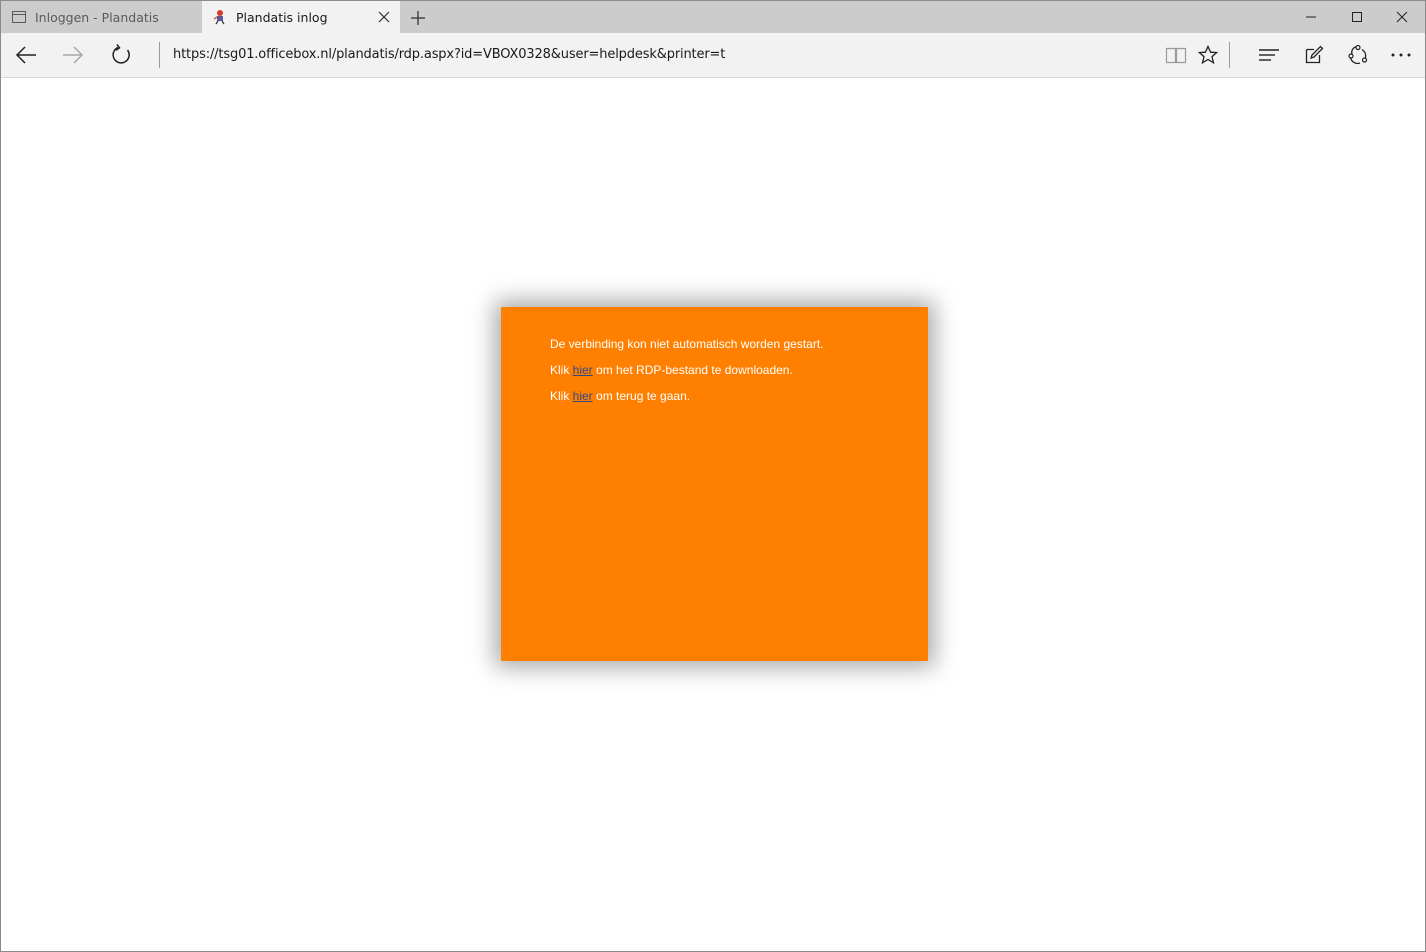  I want to click on toolbar-separator, so click(1229, 55).